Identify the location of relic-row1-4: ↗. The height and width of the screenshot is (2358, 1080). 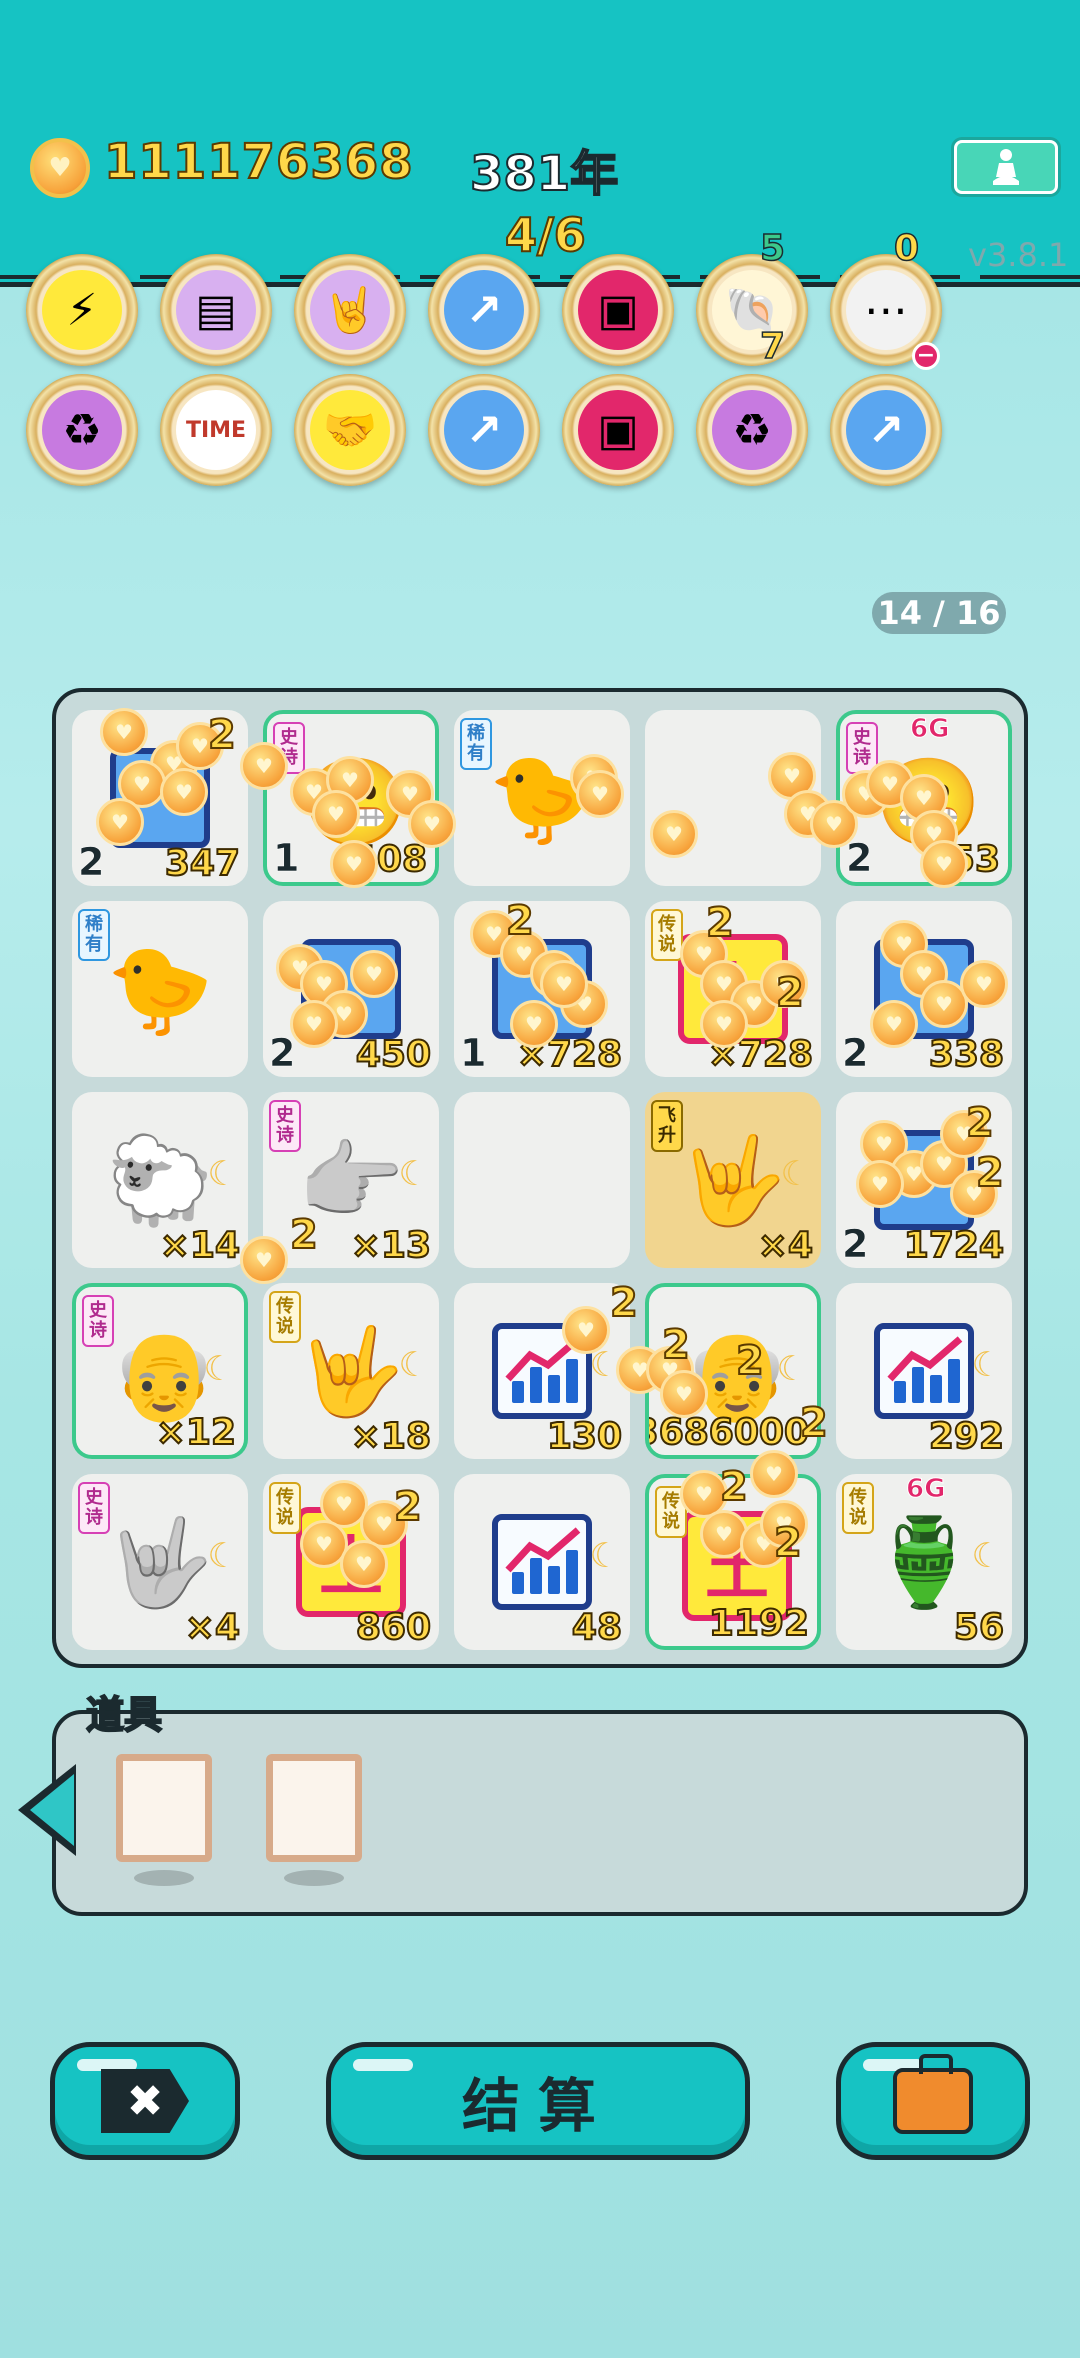
(484, 310).